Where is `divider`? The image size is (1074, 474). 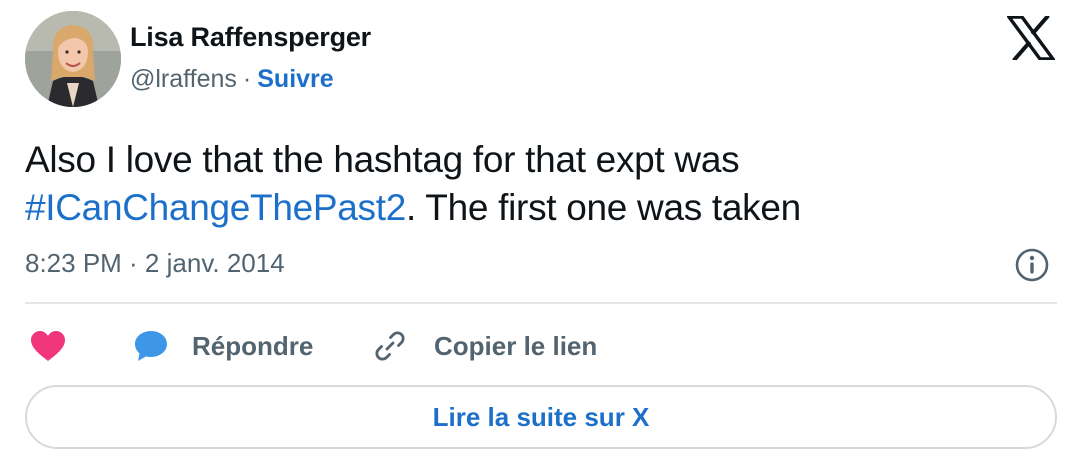
divider is located at coordinates (541, 303).